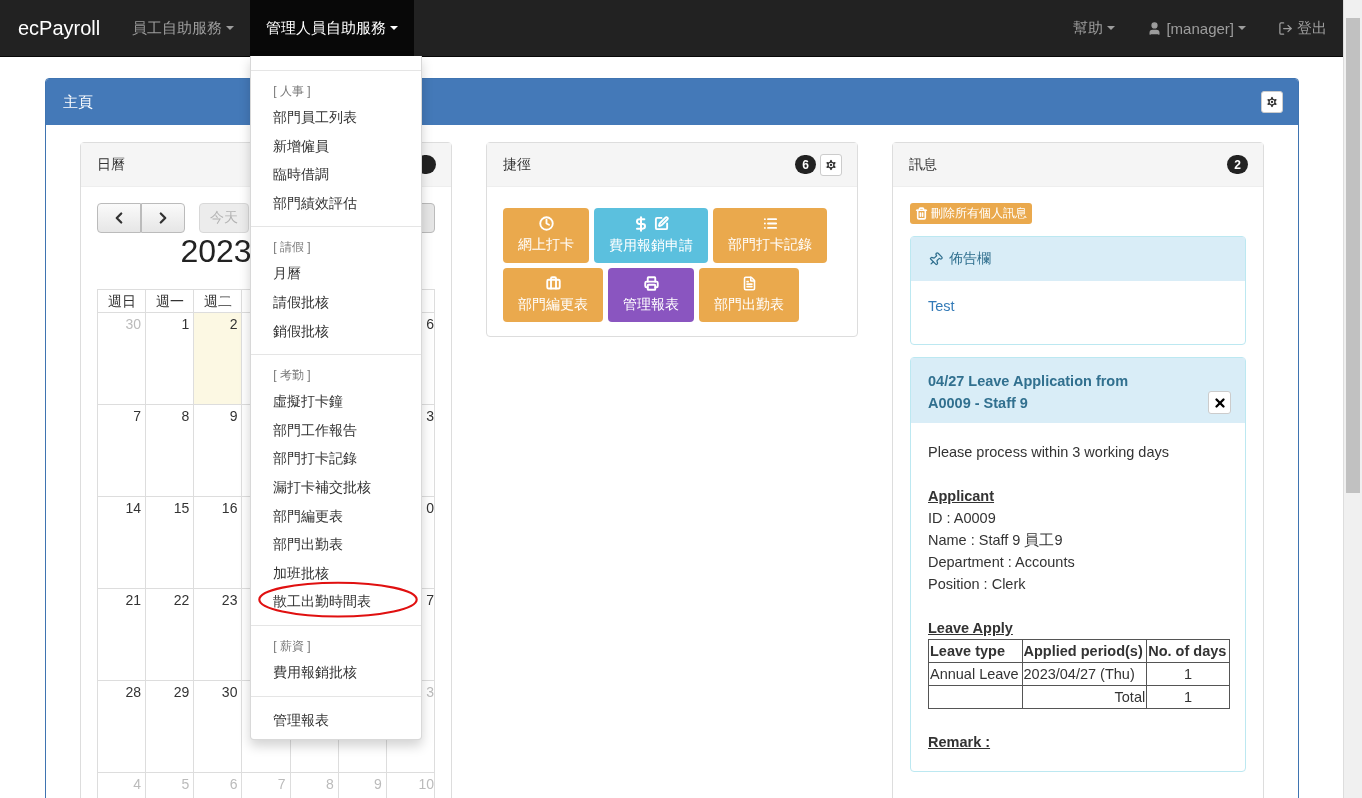 The height and width of the screenshot is (798, 1362). What do you see at coordinates (517, 164) in the screenshot?
I see `card-title: 捷徑` at bounding box center [517, 164].